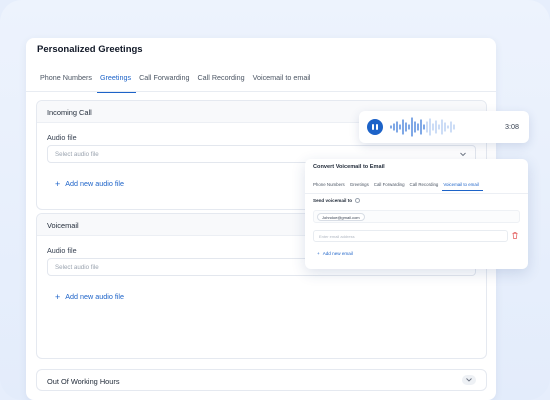  What do you see at coordinates (515, 235) in the screenshot?
I see `trash-icon` at bounding box center [515, 235].